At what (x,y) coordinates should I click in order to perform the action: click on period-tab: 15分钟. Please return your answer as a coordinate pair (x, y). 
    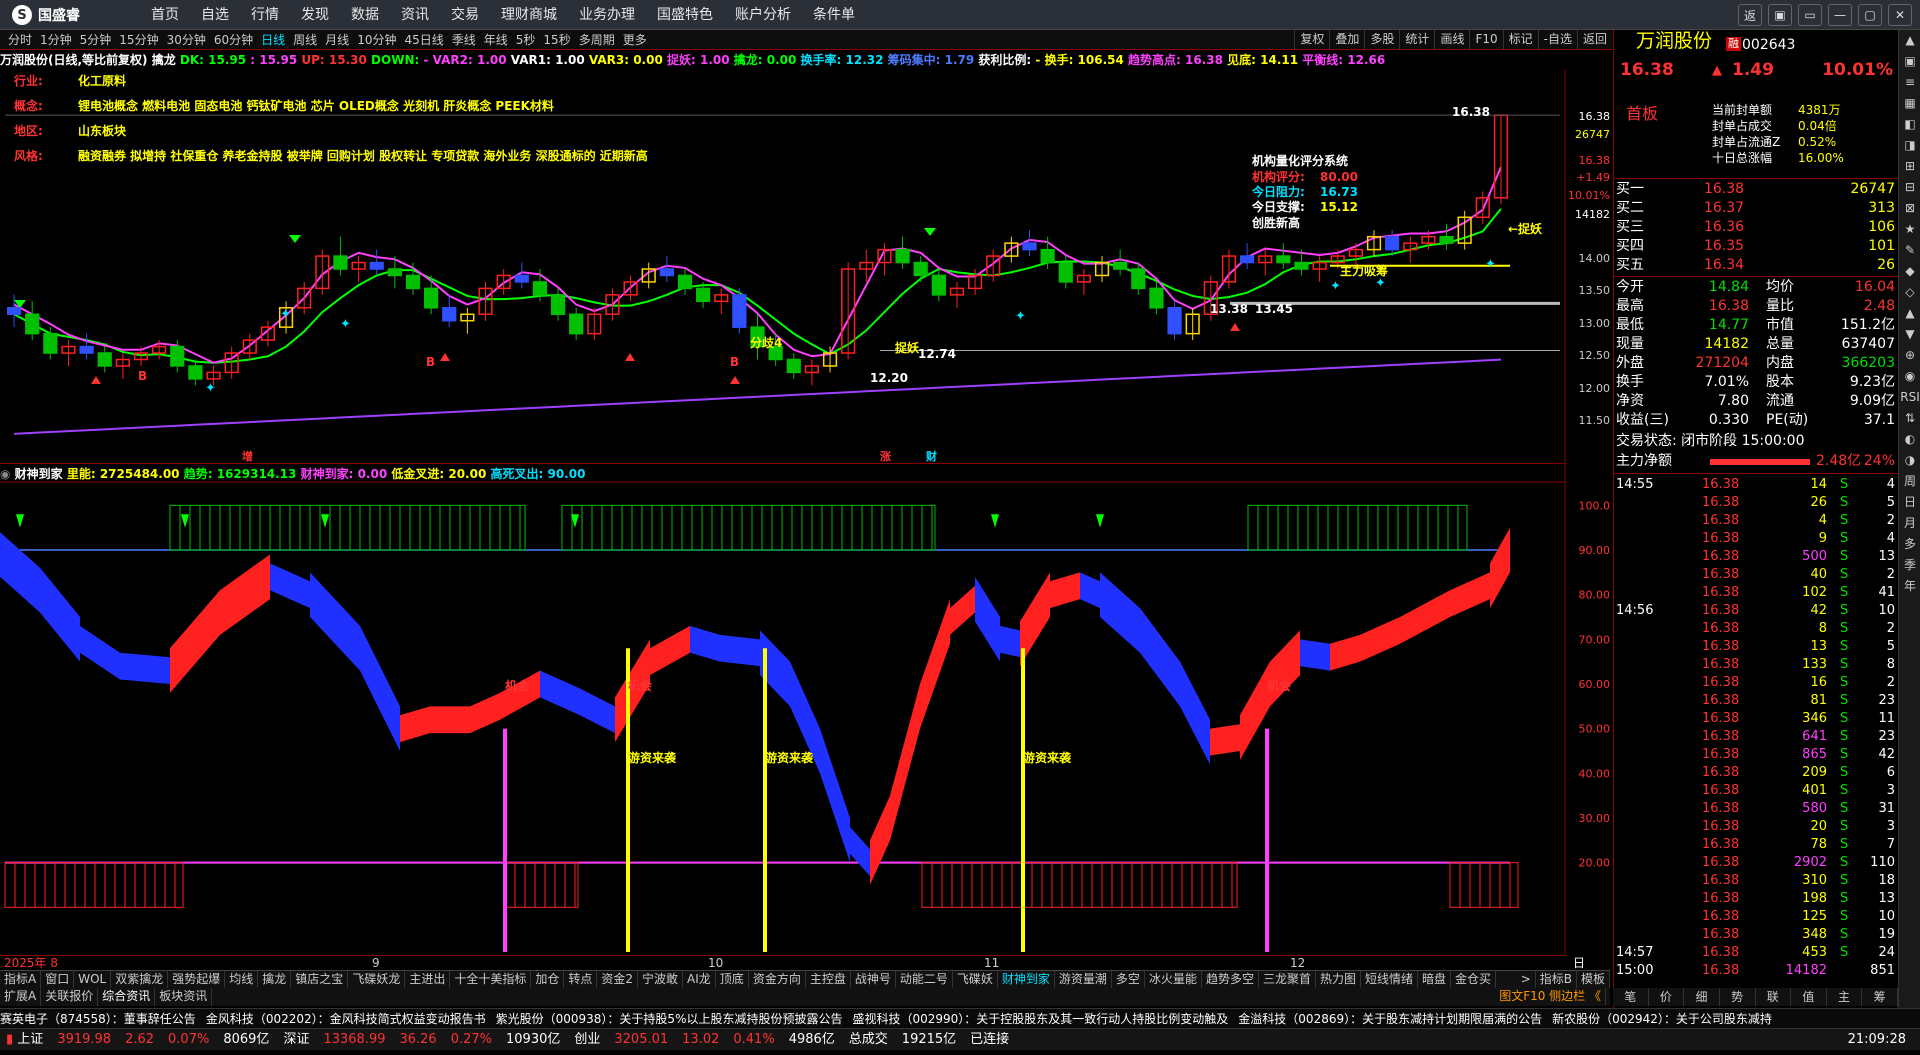
    Looking at the image, I should click on (138, 40).